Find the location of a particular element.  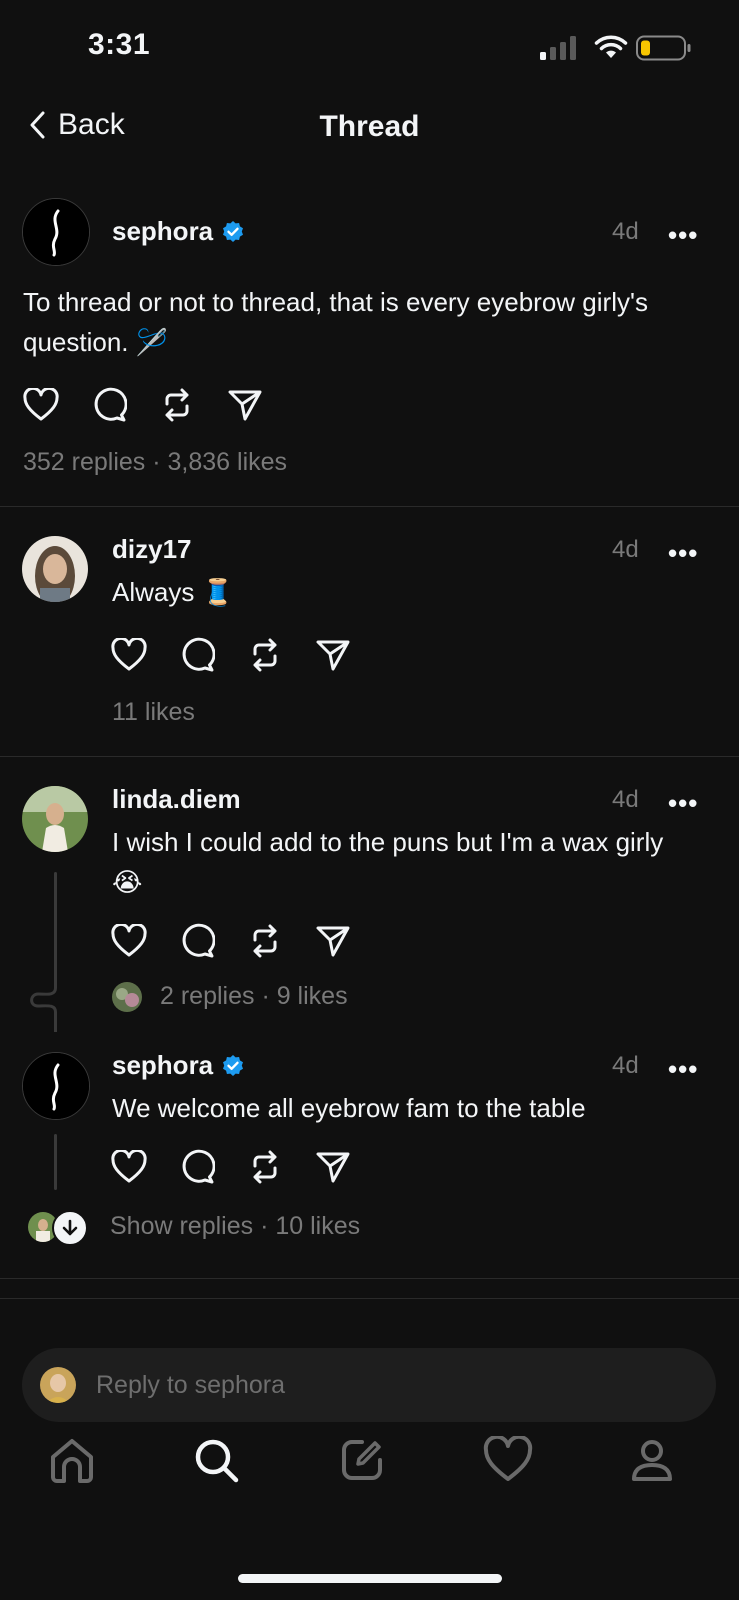

tab-profile is located at coordinates (652, 1460).